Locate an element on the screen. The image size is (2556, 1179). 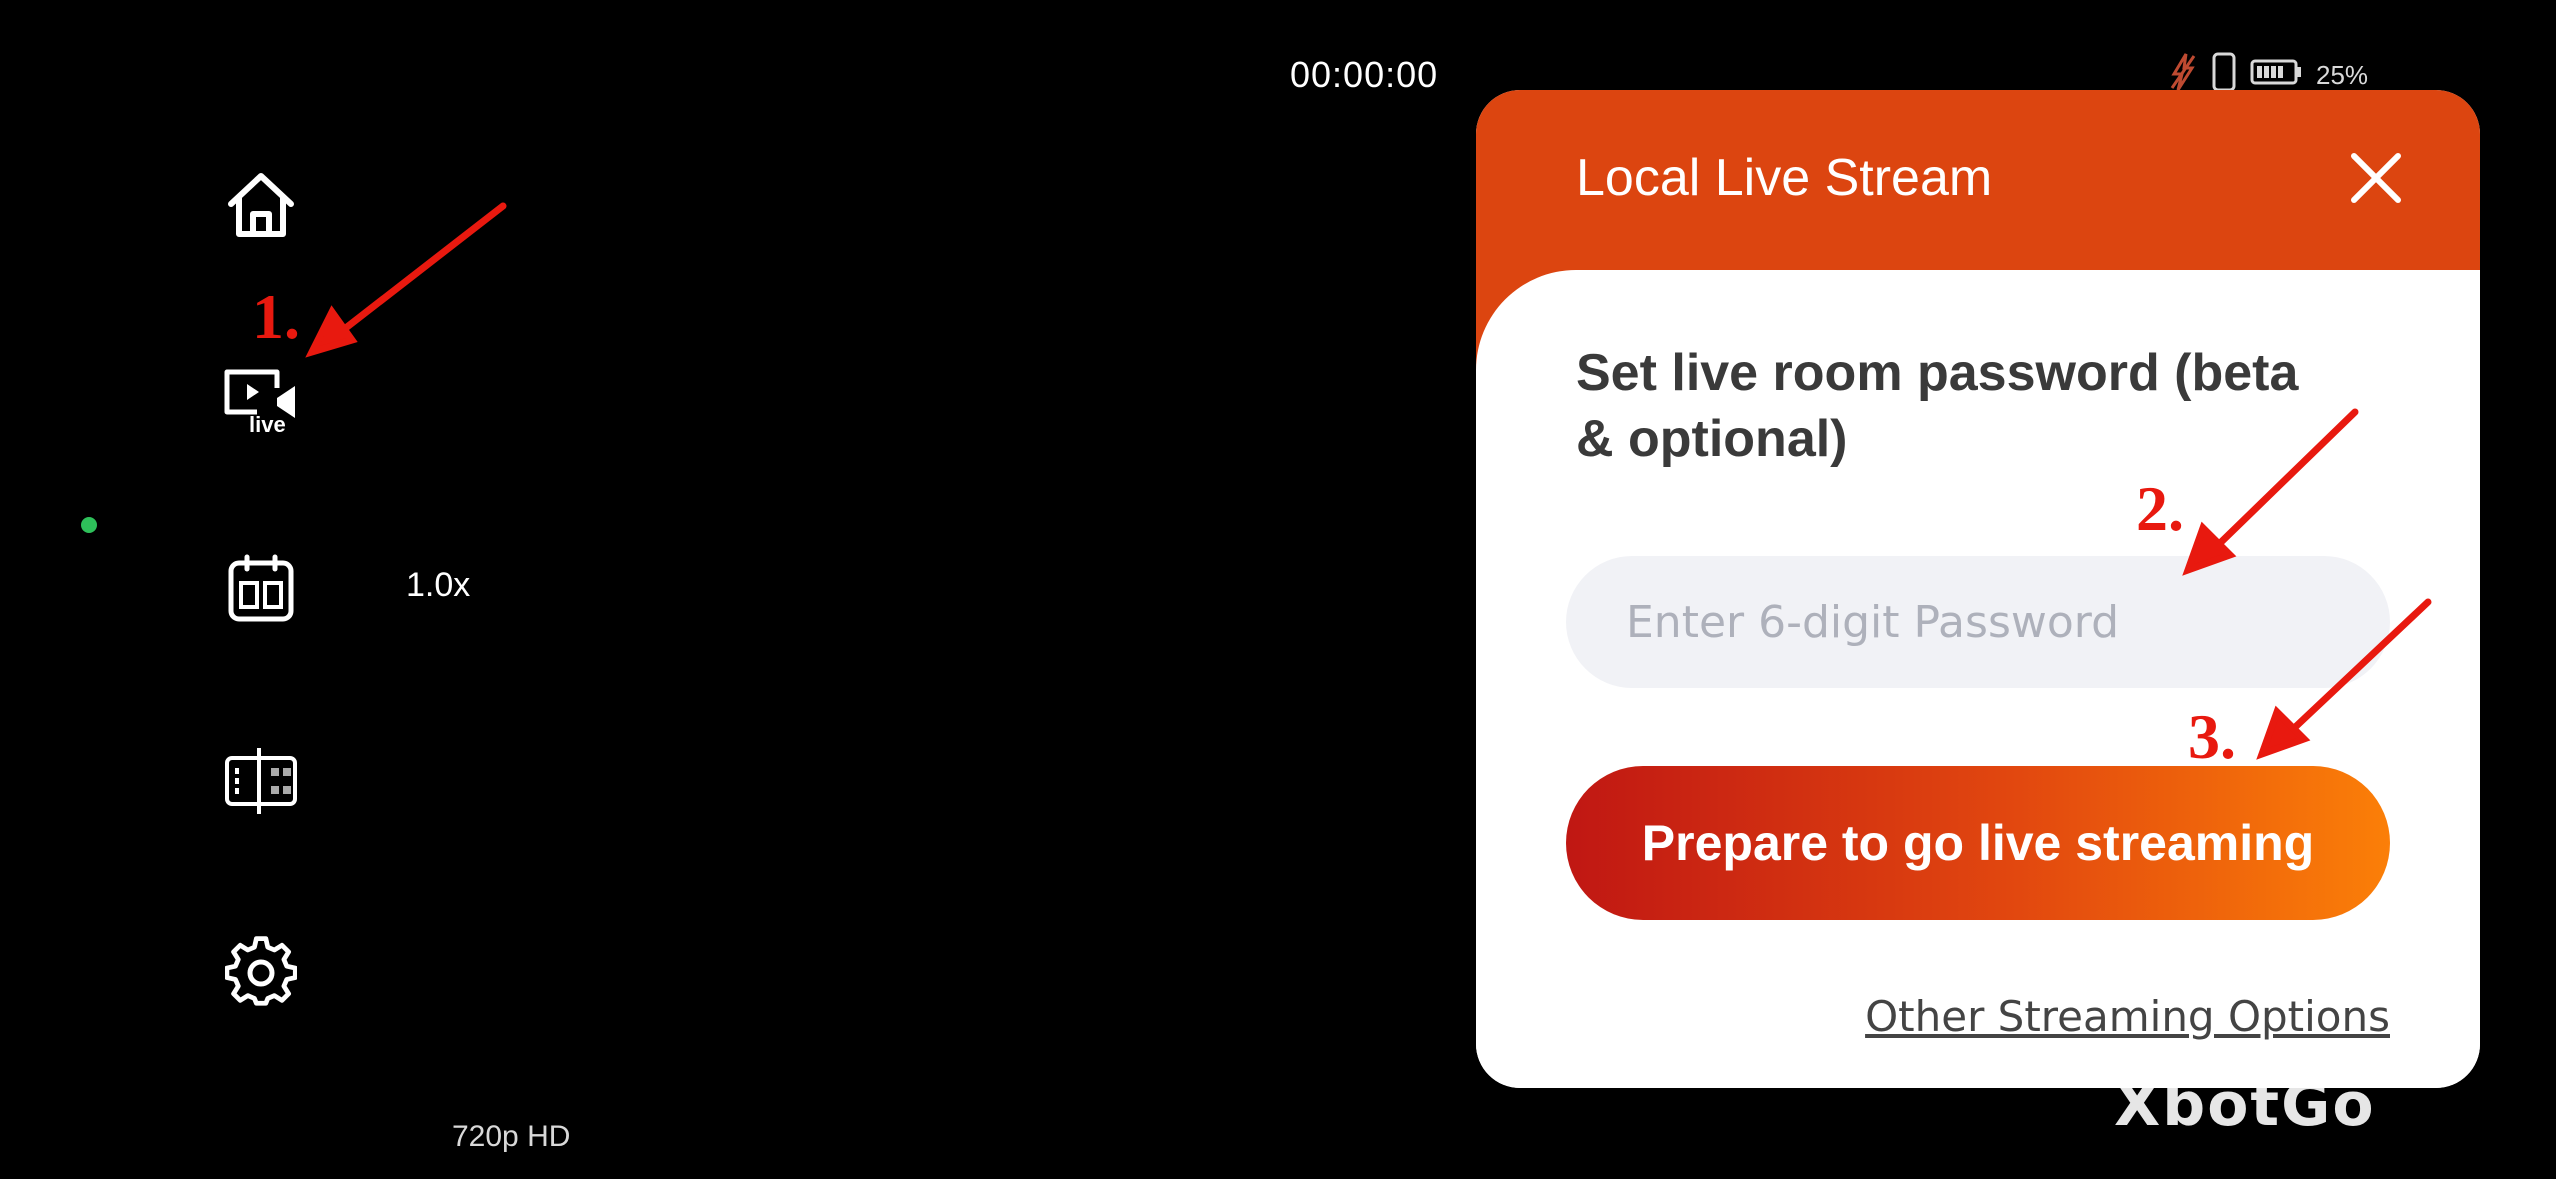
annotation-step-1: 1. is located at coordinates (276, 316).